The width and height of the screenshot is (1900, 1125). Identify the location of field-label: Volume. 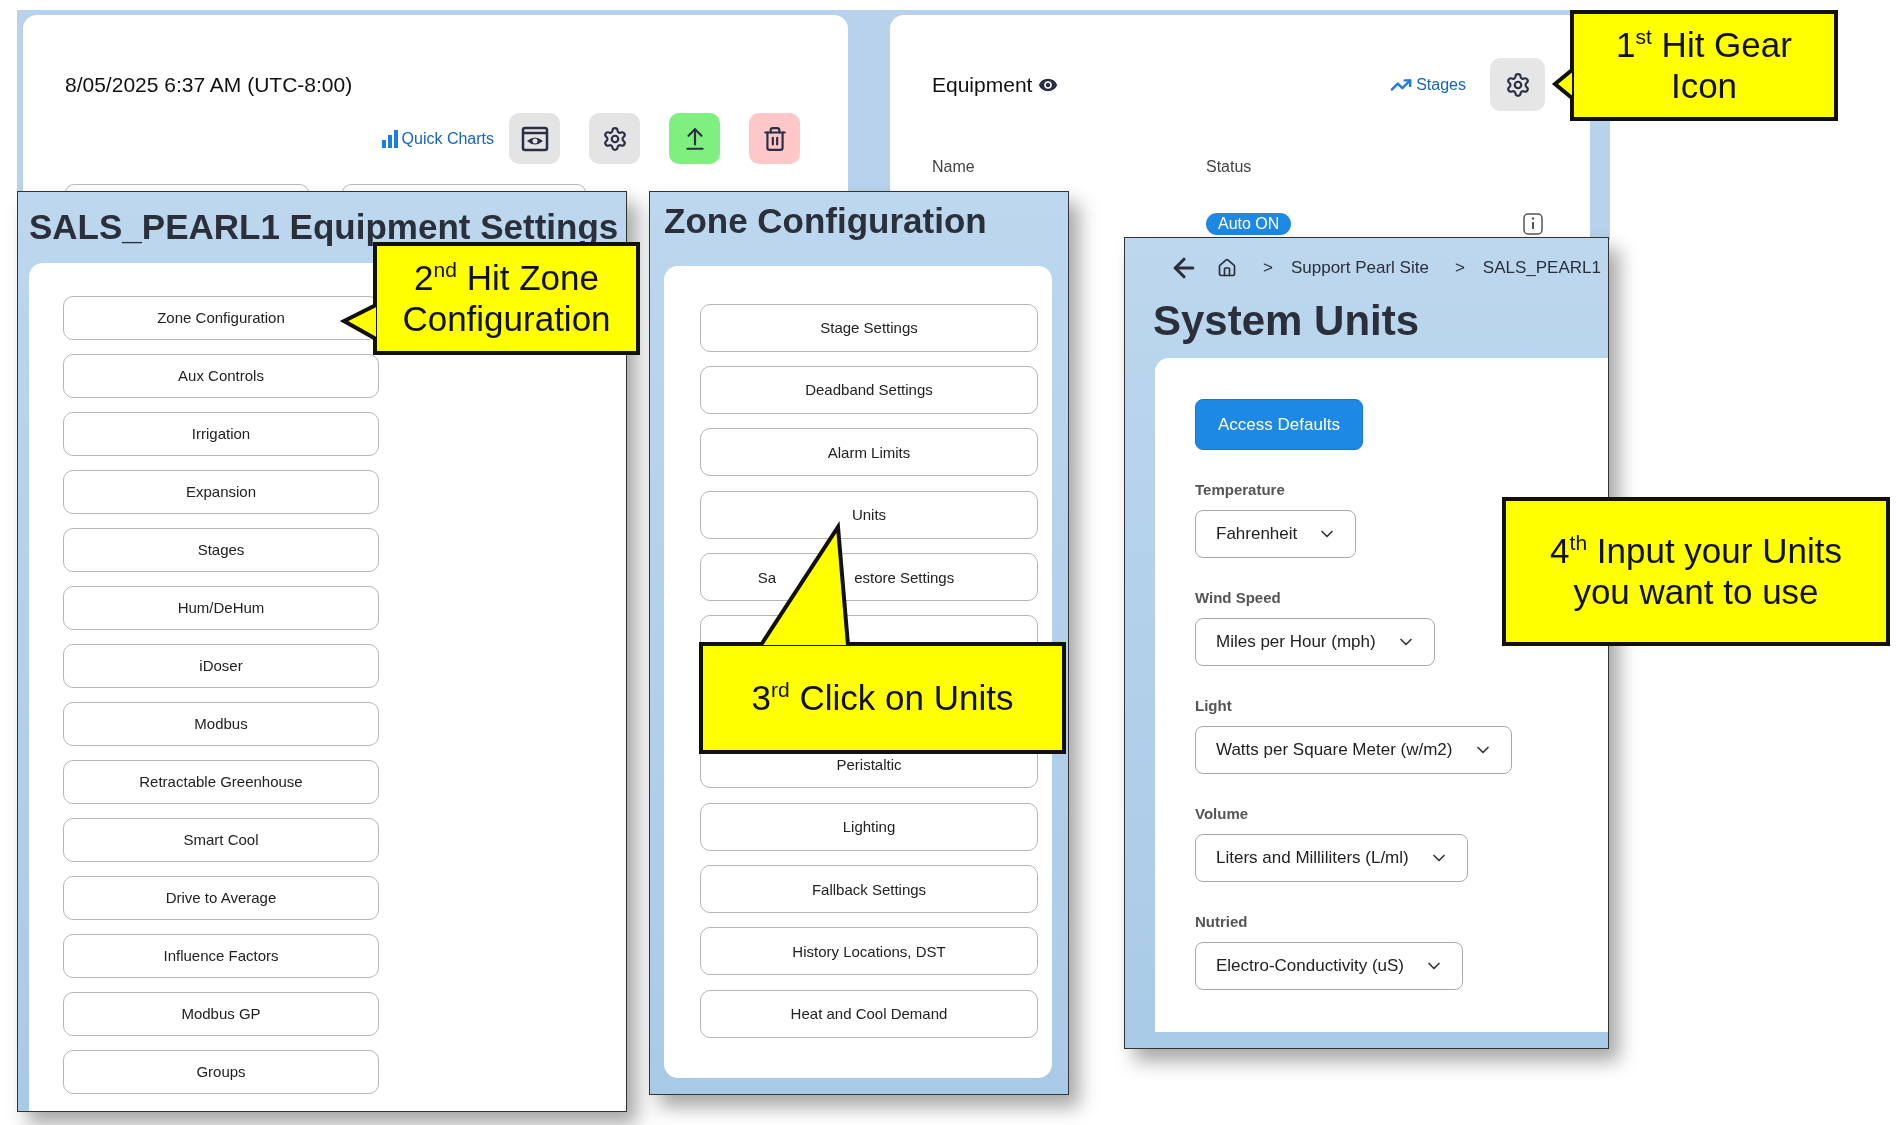
(1222, 814).